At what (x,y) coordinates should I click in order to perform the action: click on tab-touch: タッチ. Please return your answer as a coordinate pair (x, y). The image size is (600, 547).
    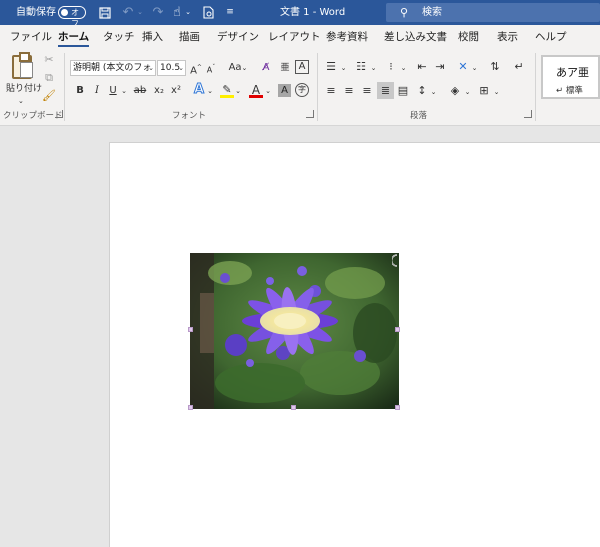
    Looking at the image, I should click on (119, 37).